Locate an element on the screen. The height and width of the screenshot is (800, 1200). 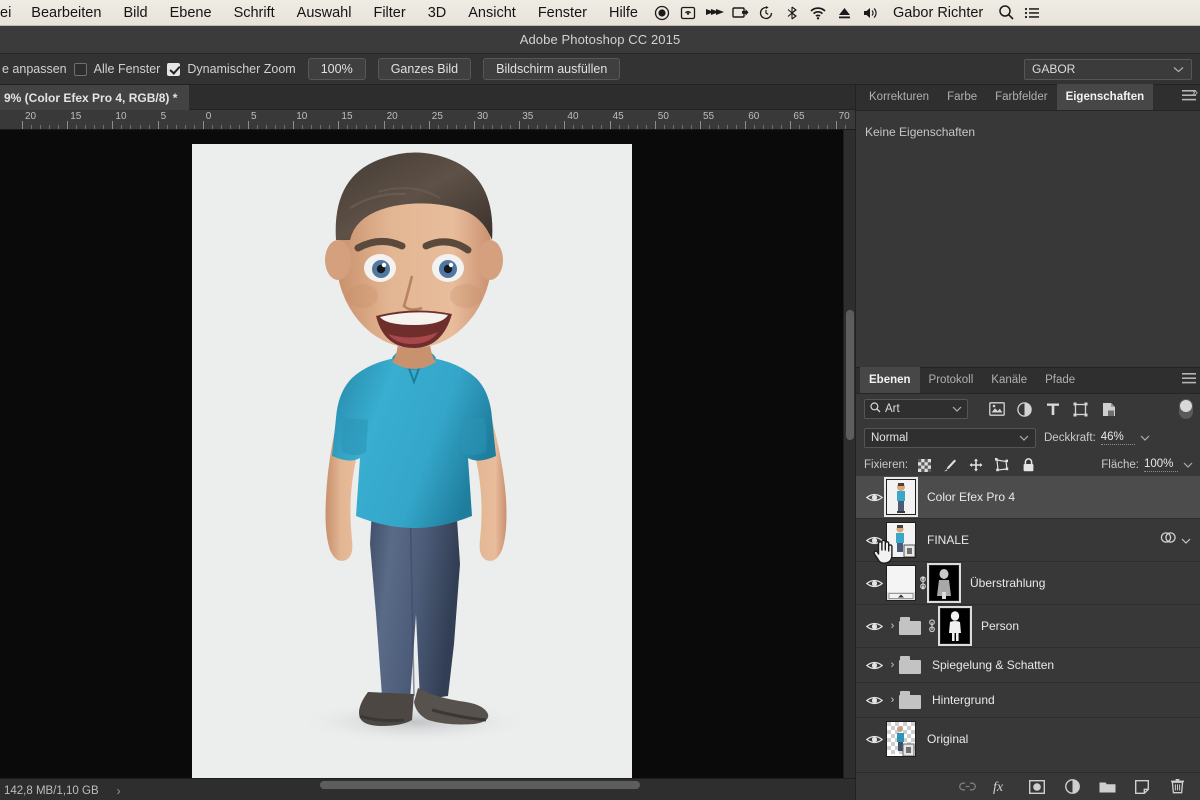
tab-farbe: Farbe is located at coordinates (962, 97).